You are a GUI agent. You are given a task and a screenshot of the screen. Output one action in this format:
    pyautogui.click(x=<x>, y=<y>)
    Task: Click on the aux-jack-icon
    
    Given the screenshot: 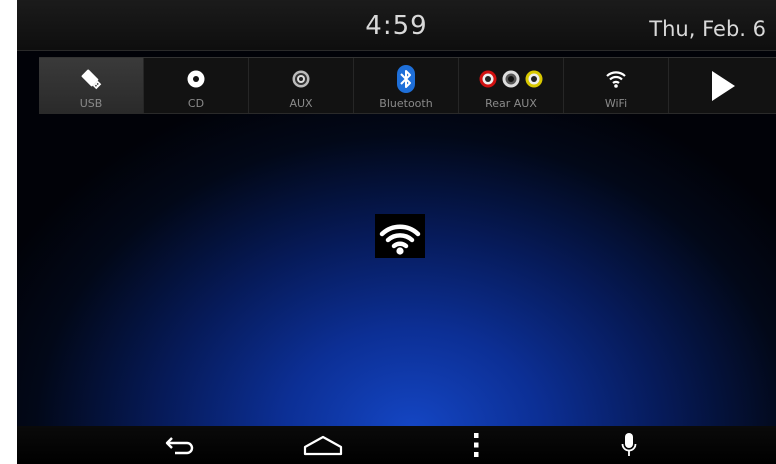 What is the action you would take?
    pyautogui.click(x=301, y=79)
    